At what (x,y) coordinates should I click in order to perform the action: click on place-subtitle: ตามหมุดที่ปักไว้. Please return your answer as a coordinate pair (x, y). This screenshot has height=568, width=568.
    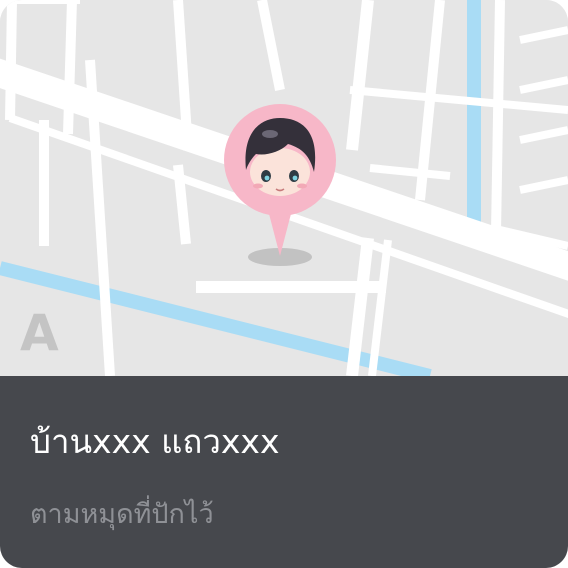
    Looking at the image, I should click on (122, 514).